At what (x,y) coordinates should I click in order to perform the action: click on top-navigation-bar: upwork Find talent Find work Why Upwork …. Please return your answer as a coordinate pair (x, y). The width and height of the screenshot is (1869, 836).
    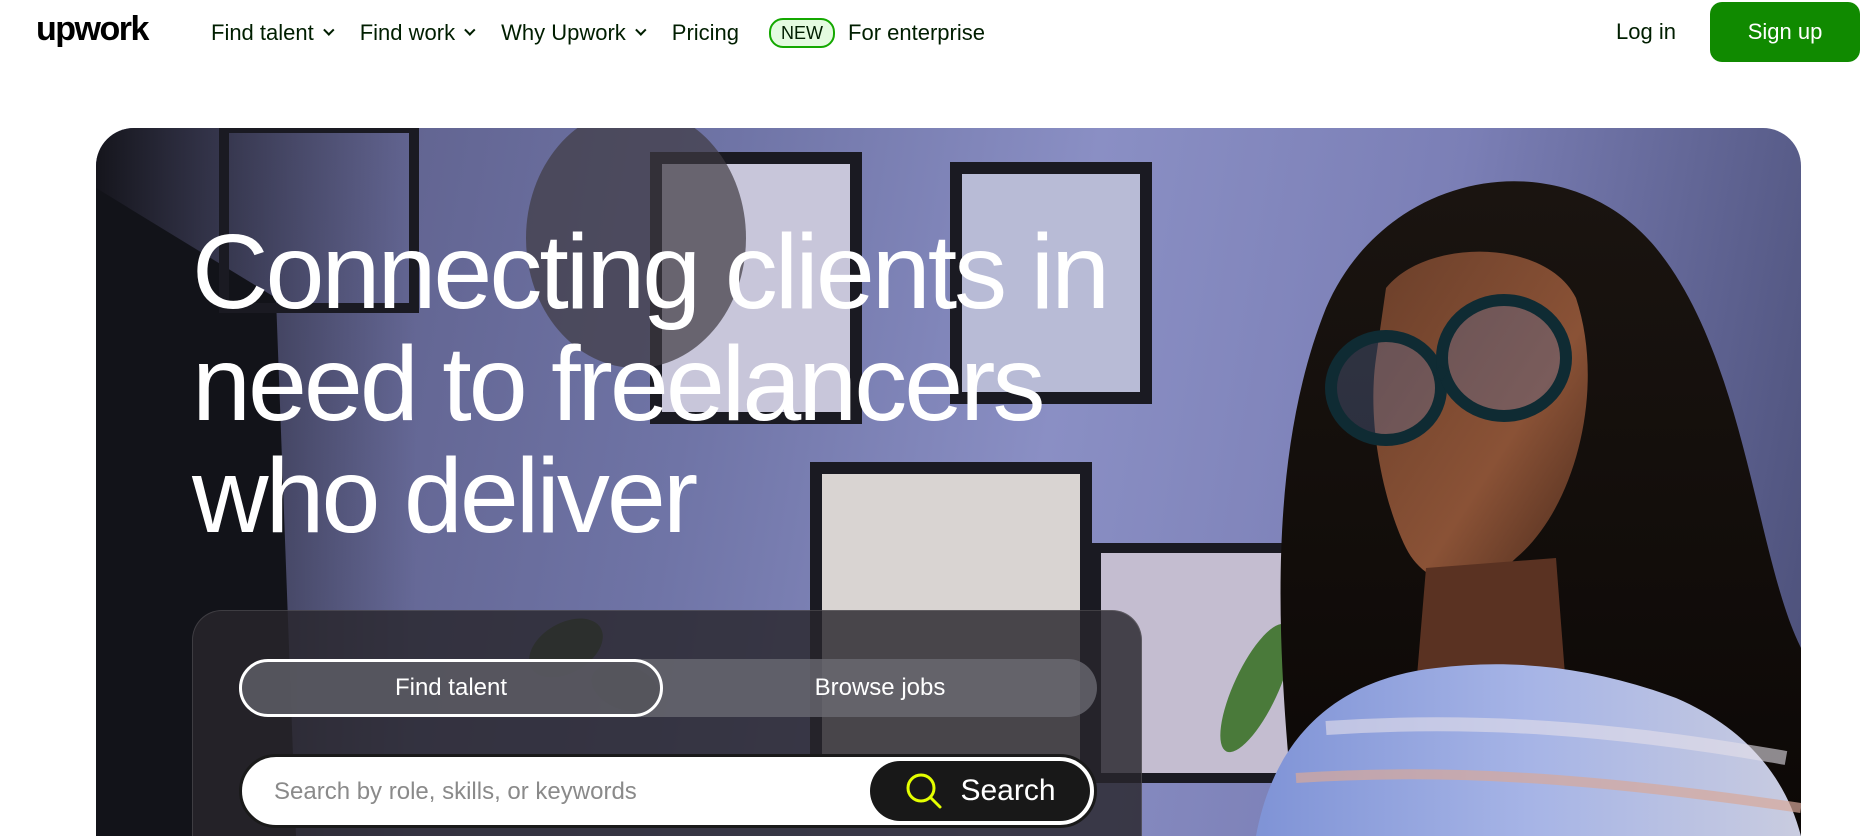
    Looking at the image, I should click on (934, 33).